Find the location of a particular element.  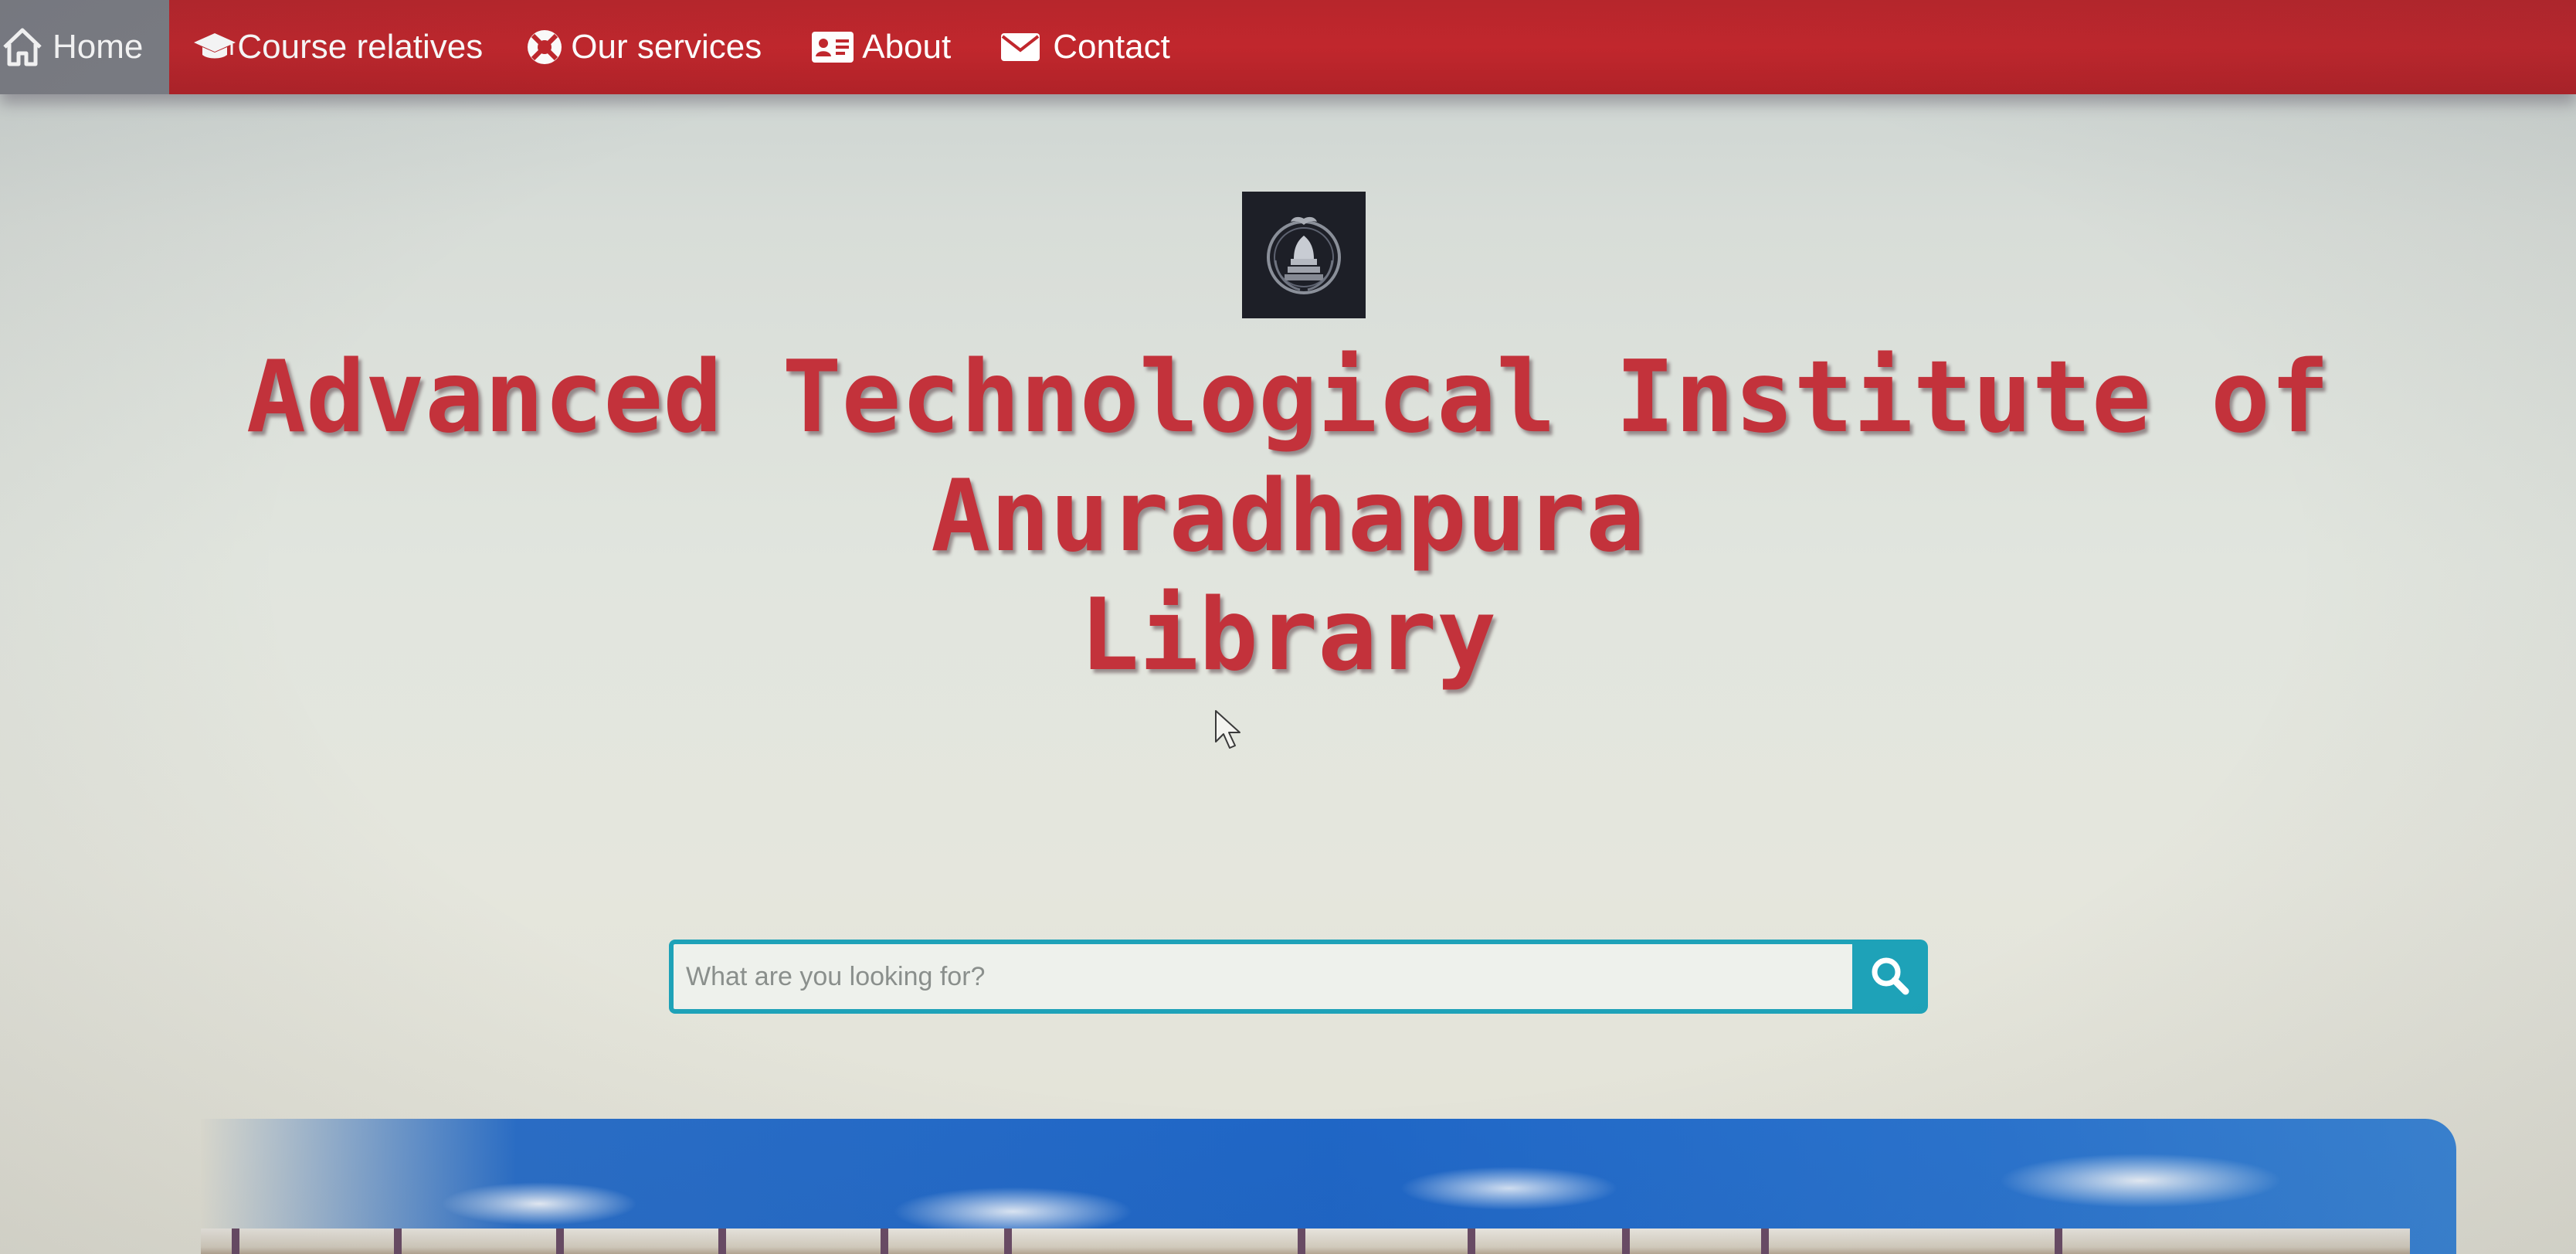

id-card-icon is located at coordinates (833, 47).